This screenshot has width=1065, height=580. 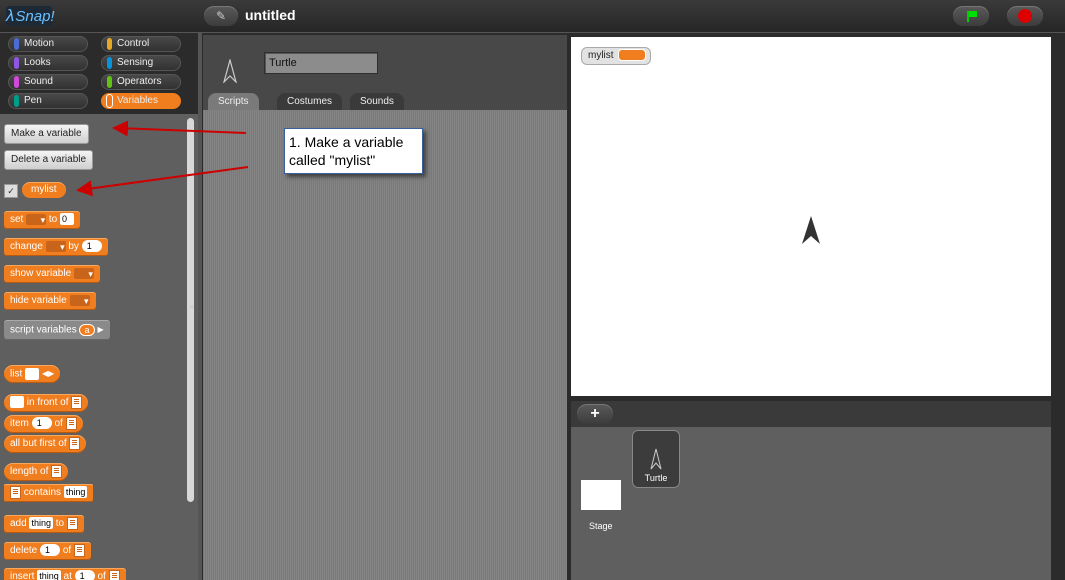 What do you see at coordinates (346, 142) in the screenshot?
I see `annotation-line-1: 1. Make a variable` at bounding box center [346, 142].